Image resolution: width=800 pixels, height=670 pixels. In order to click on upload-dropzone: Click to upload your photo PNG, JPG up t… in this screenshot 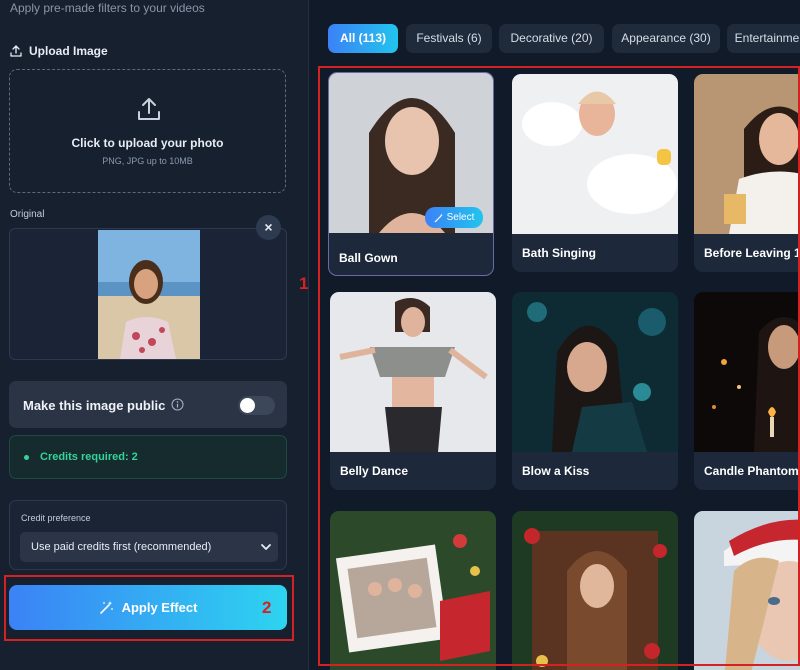, I will do `click(147, 131)`.